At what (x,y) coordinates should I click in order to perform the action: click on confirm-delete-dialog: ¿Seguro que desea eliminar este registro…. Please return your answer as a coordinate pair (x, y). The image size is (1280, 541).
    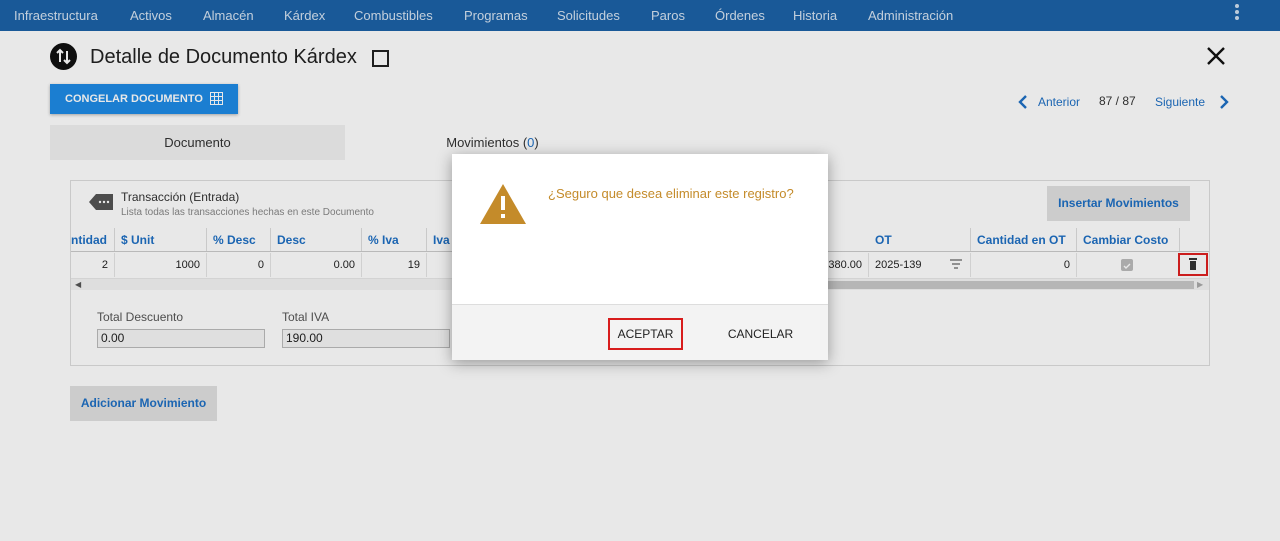
    Looking at the image, I should click on (640, 257).